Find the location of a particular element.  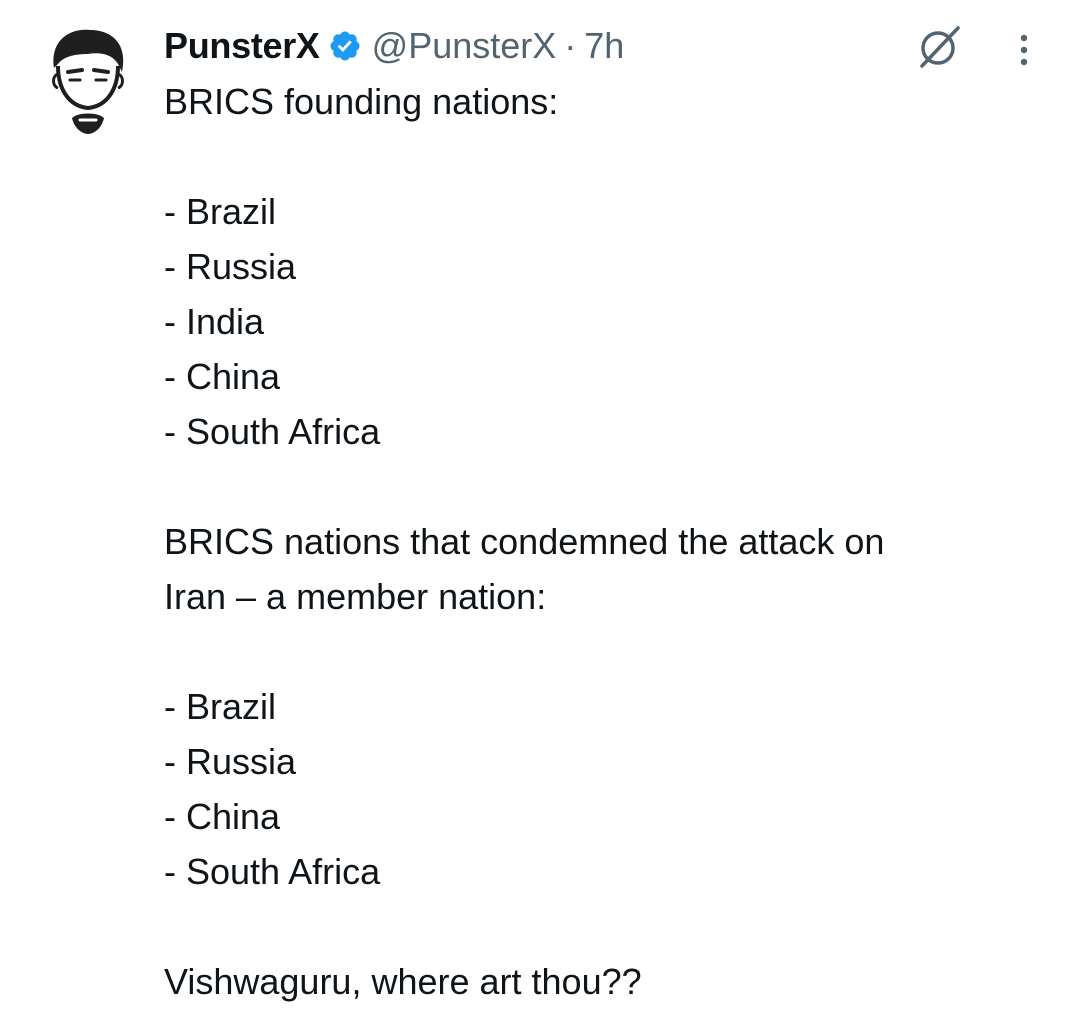

list-item: - India is located at coordinates (214, 321).